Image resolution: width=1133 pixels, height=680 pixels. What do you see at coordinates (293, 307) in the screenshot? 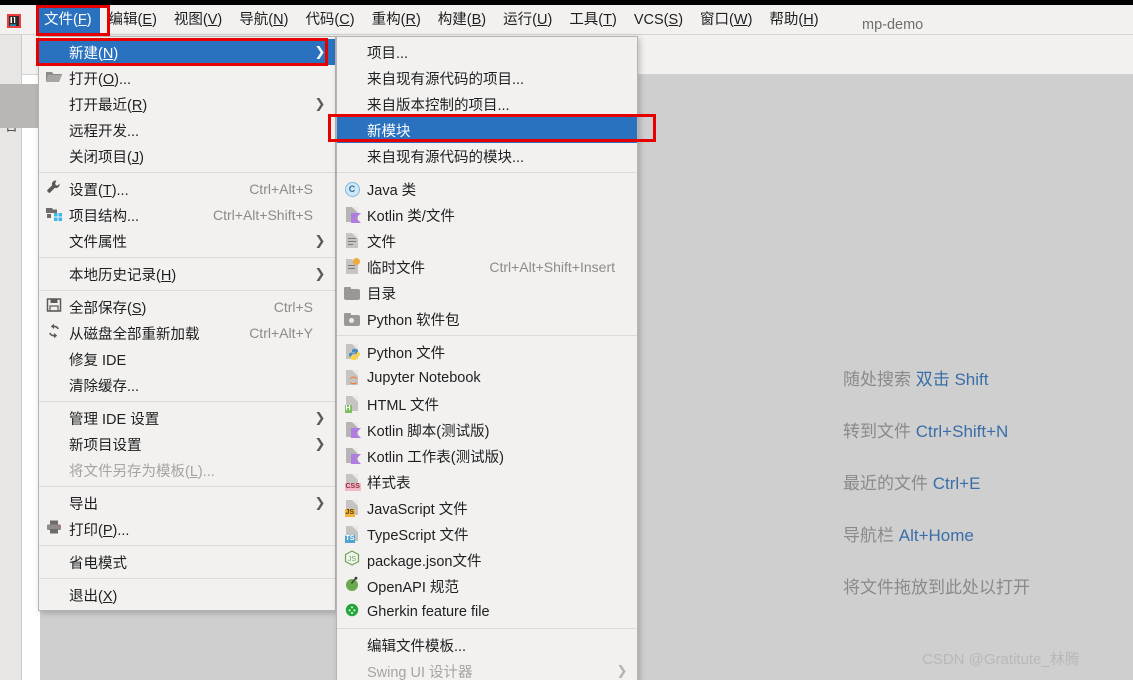
I see `file-menu-item-shortcut: Ctrl+S` at bounding box center [293, 307].